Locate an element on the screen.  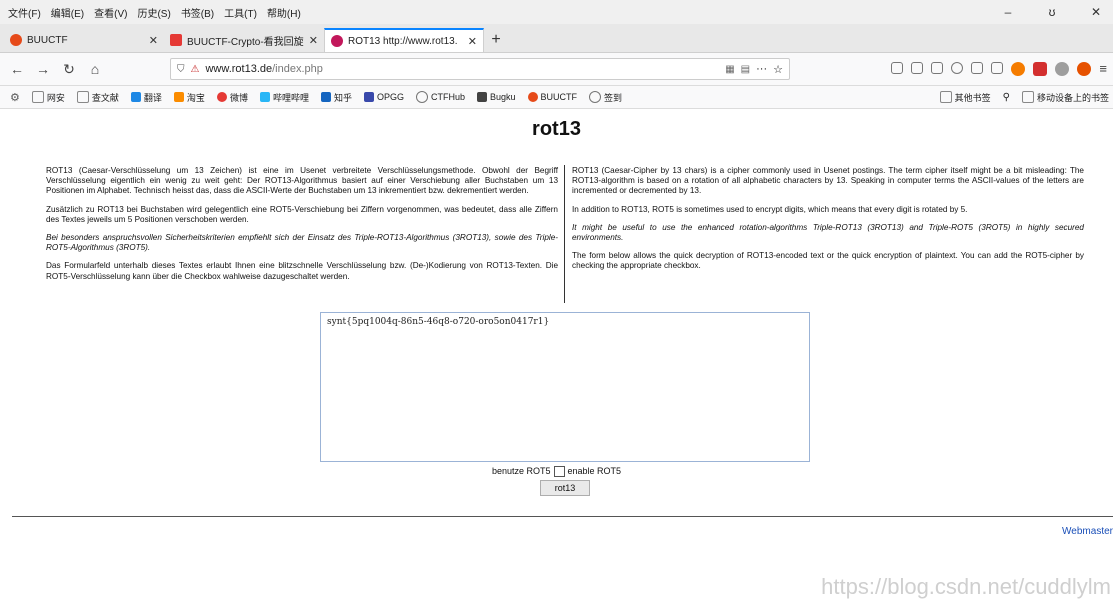
weibo-icon is located at coordinates (221, 97).